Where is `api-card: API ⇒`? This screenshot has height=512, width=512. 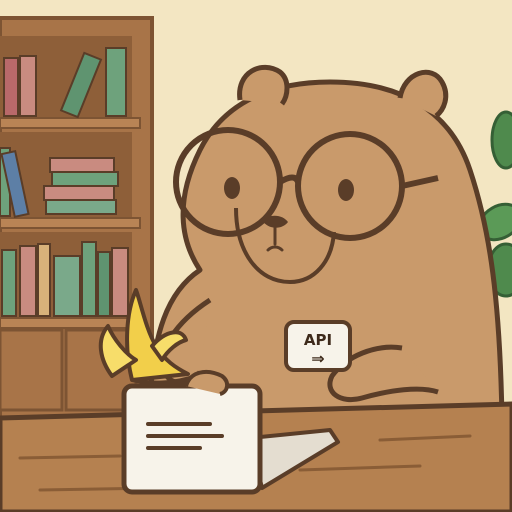 api-card: API ⇒ is located at coordinates (318, 346).